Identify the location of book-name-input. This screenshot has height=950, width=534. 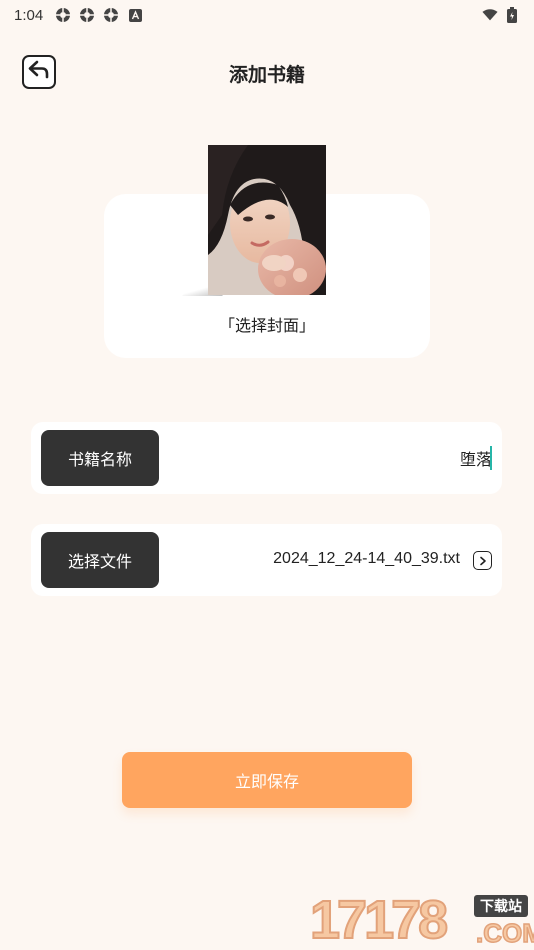
(342, 458).